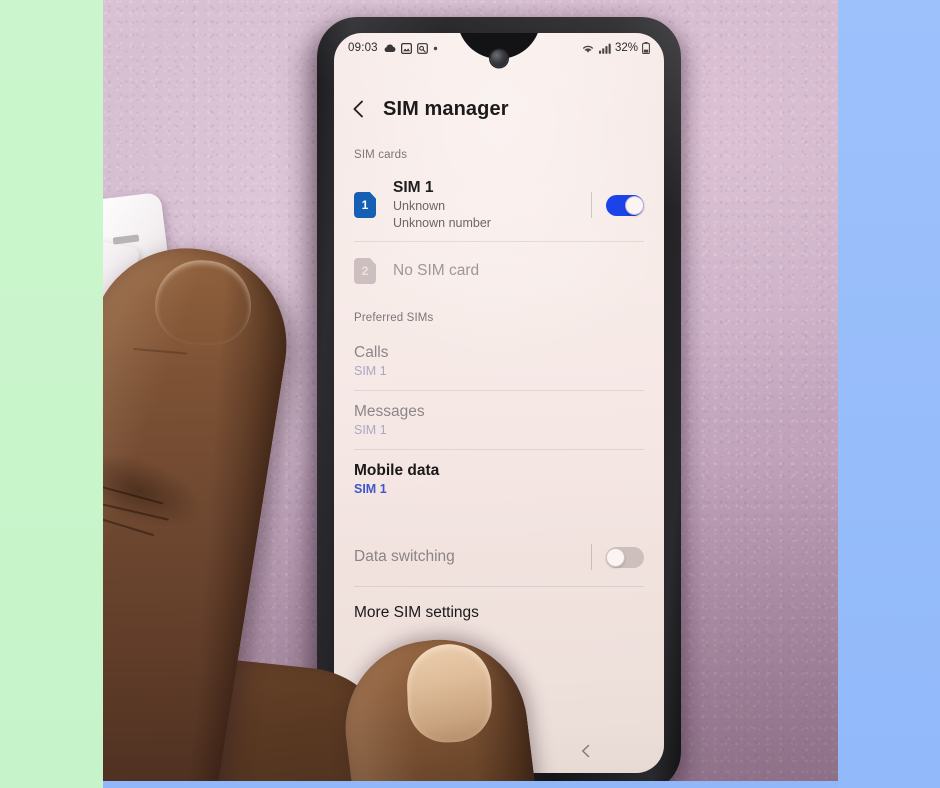 The width and height of the screenshot is (940, 788). What do you see at coordinates (586, 751) in the screenshot?
I see `nav-back-chevron-icon` at bounding box center [586, 751].